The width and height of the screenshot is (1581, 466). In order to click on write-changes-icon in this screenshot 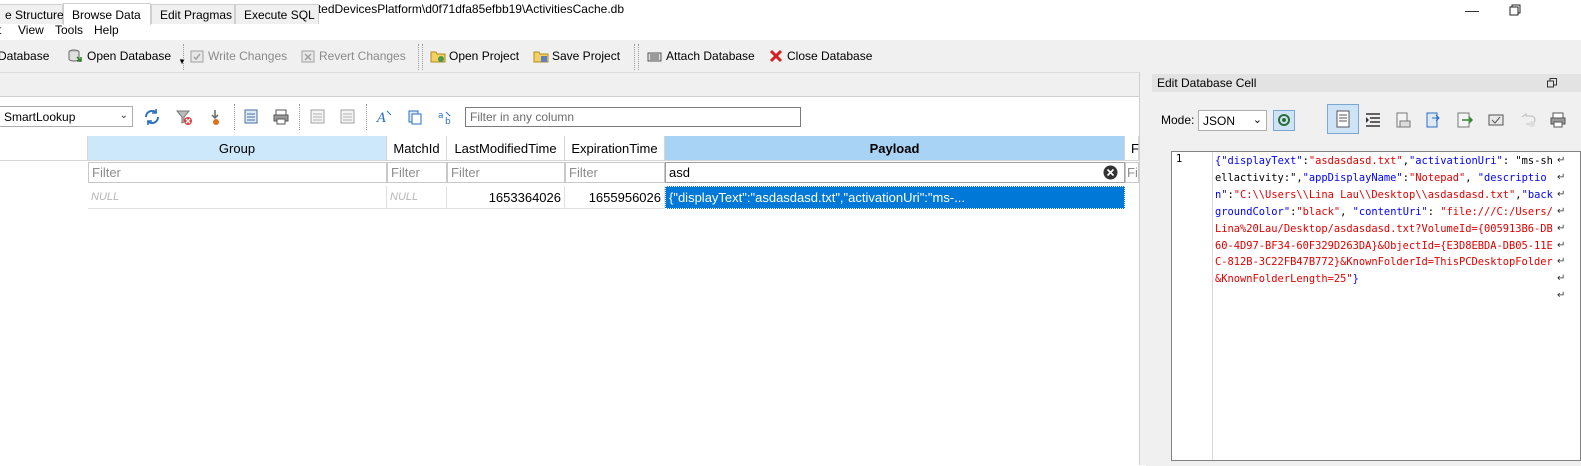, I will do `click(197, 56)`.